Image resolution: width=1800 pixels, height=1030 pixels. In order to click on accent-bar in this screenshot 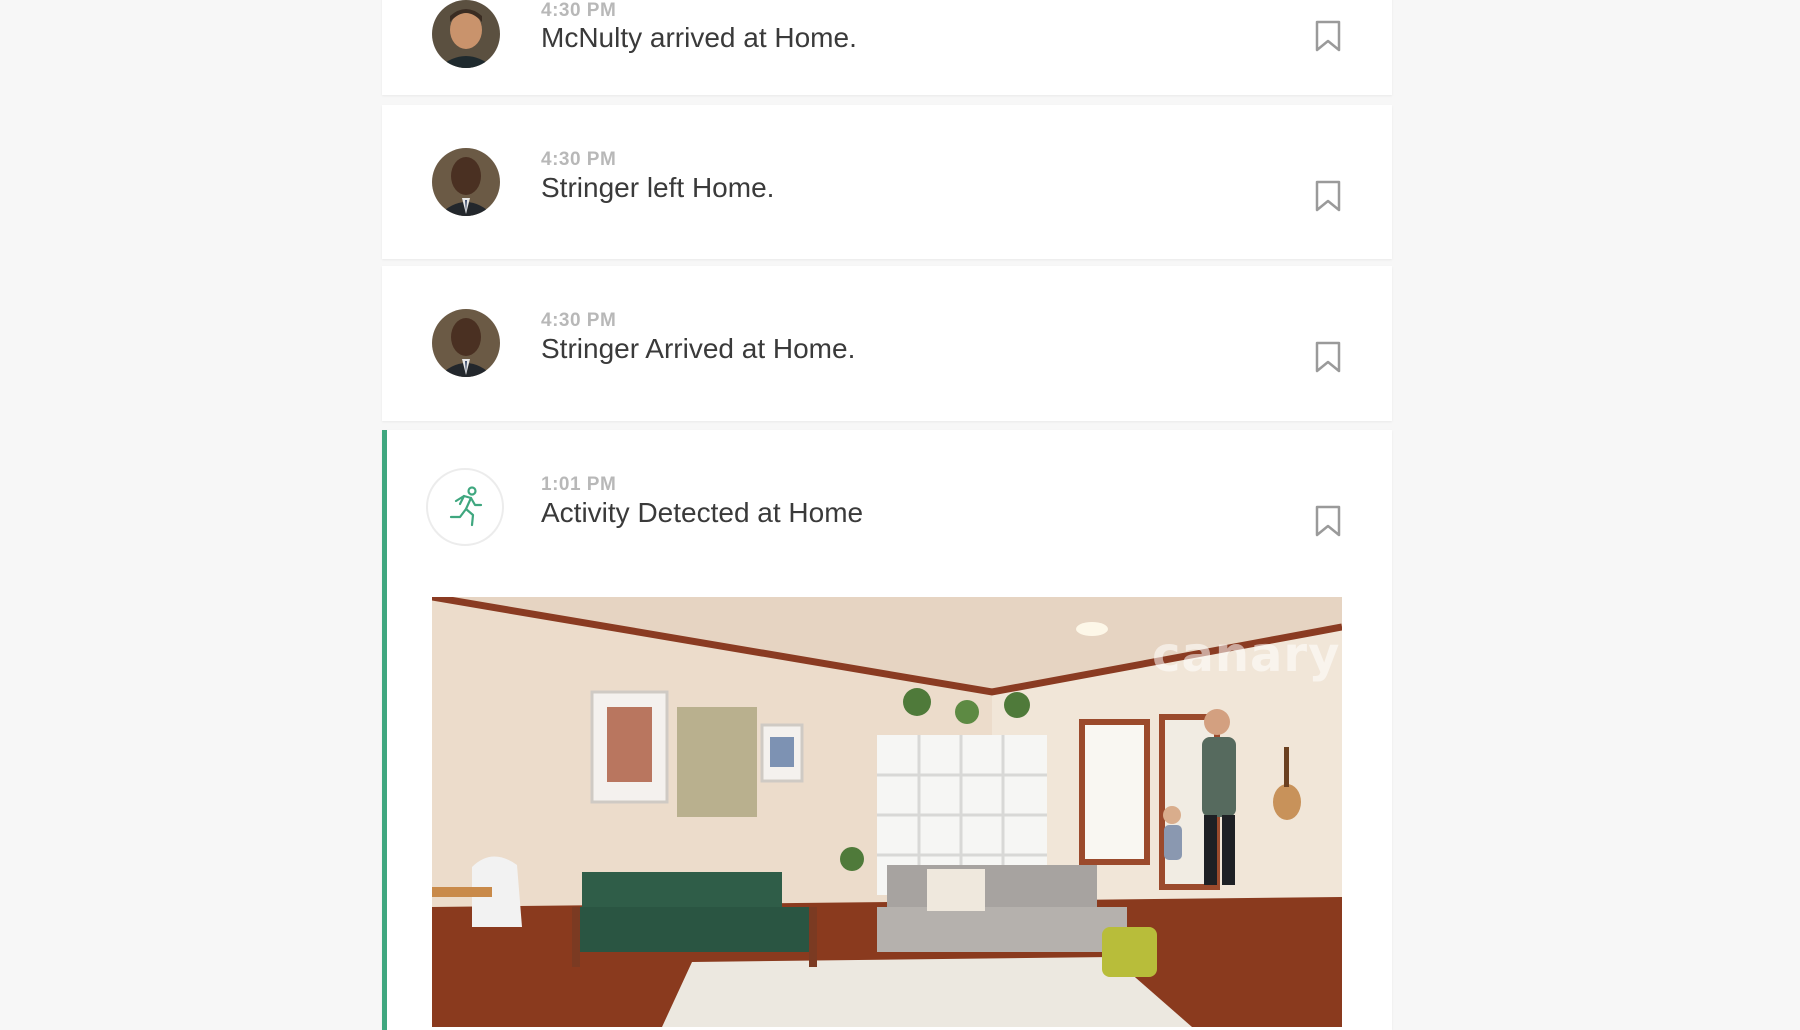, I will do `click(384, 730)`.